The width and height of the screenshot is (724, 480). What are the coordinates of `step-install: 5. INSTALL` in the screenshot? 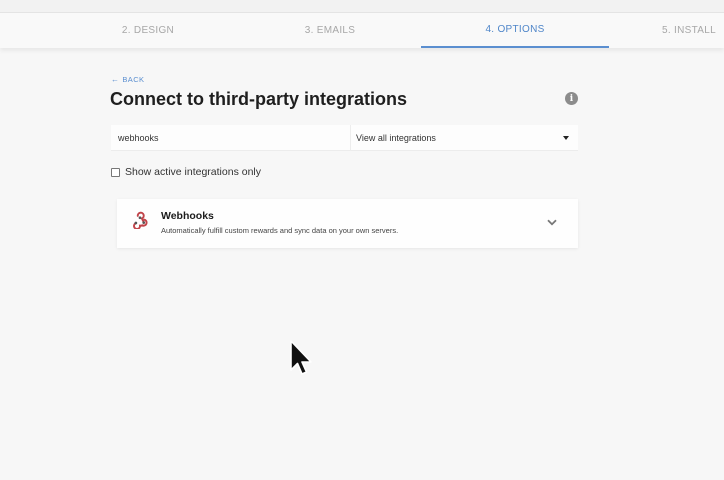 It's located at (693, 30).